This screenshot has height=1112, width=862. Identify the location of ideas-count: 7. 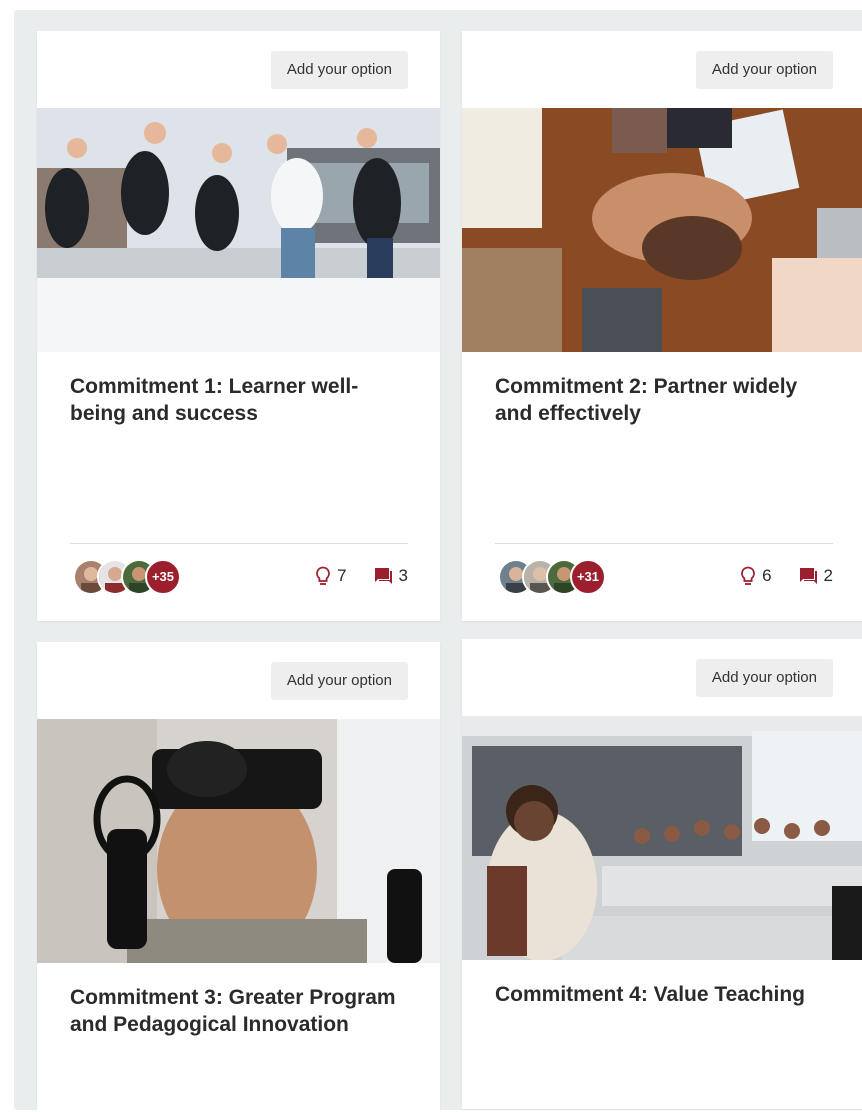
(331, 576).